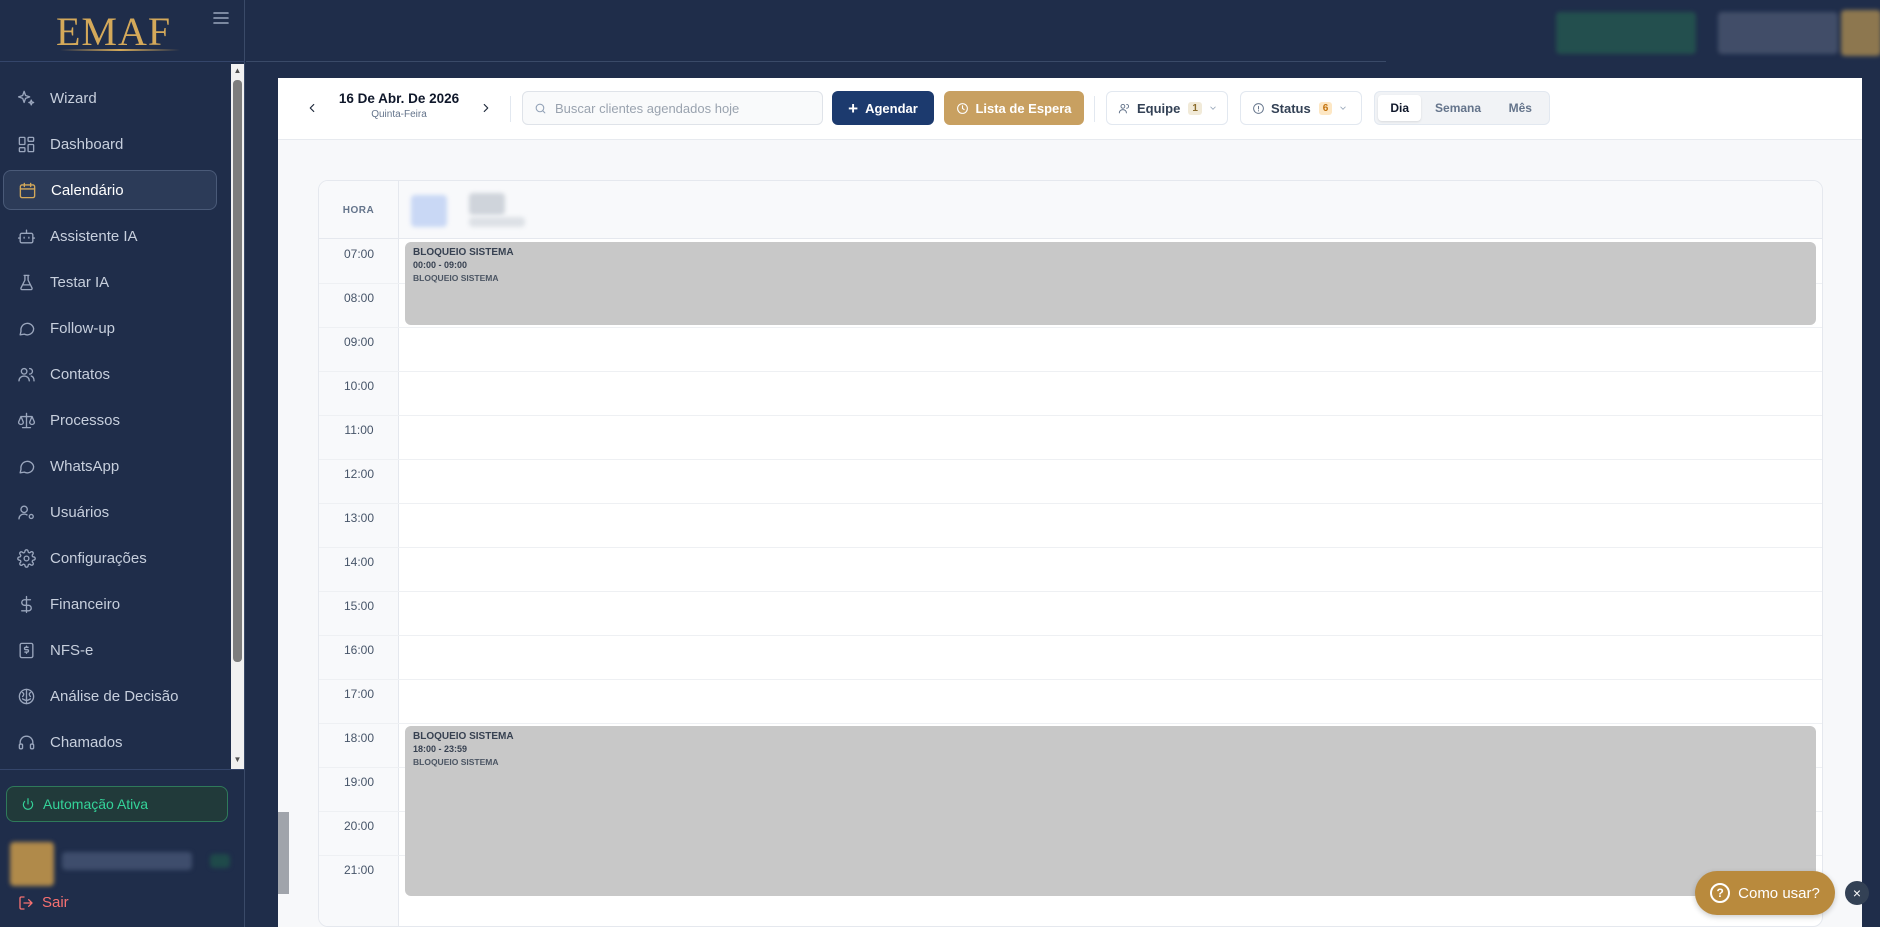 This screenshot has height=927, width=1880. I want to click on scroll-up-icon: ▲, so click(237, 71).